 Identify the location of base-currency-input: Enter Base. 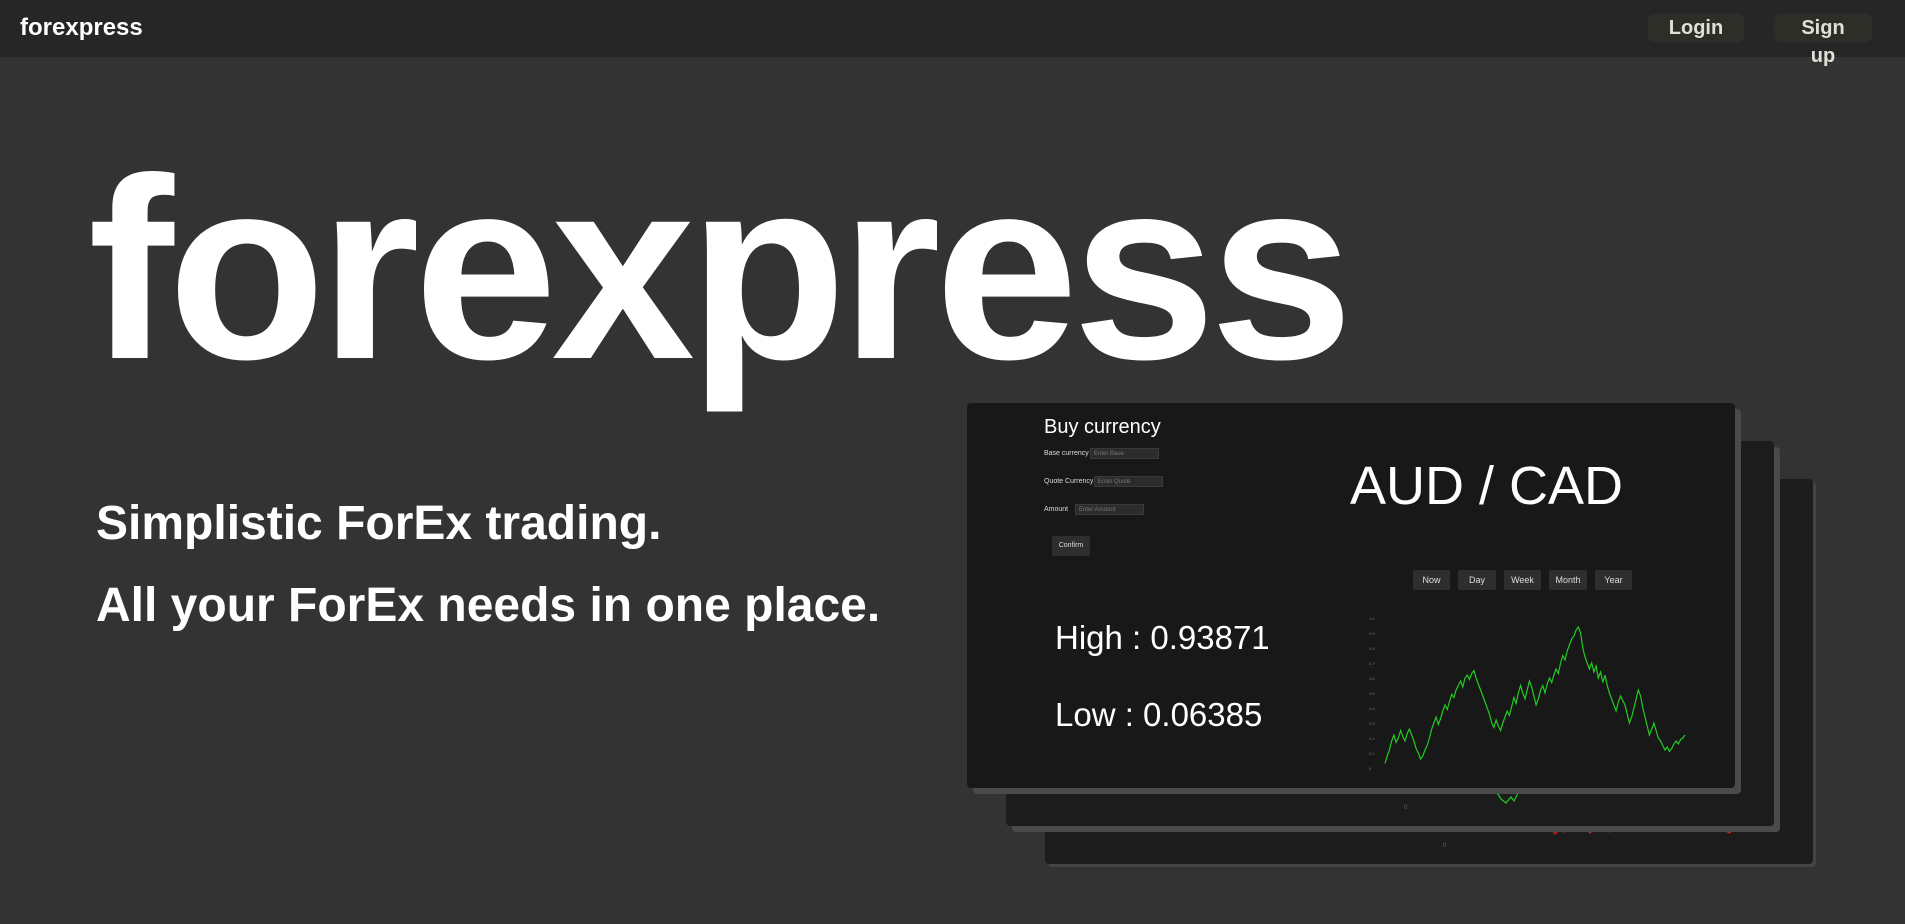
(1124, 453).